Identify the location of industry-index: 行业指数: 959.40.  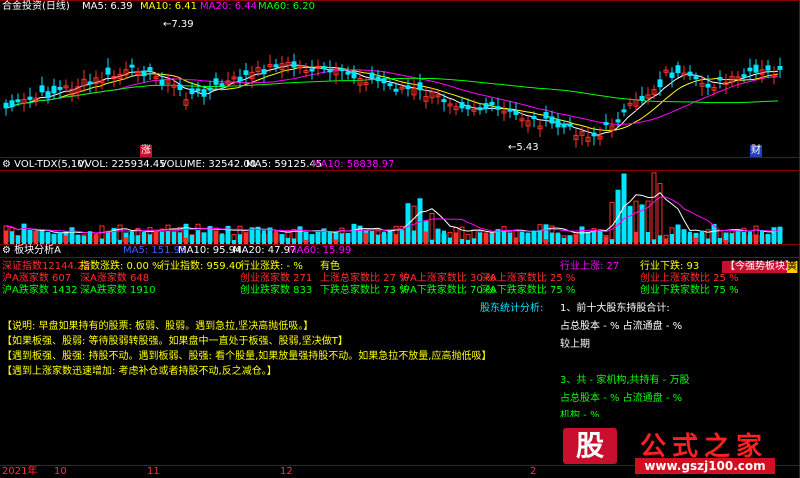
(201, 266).